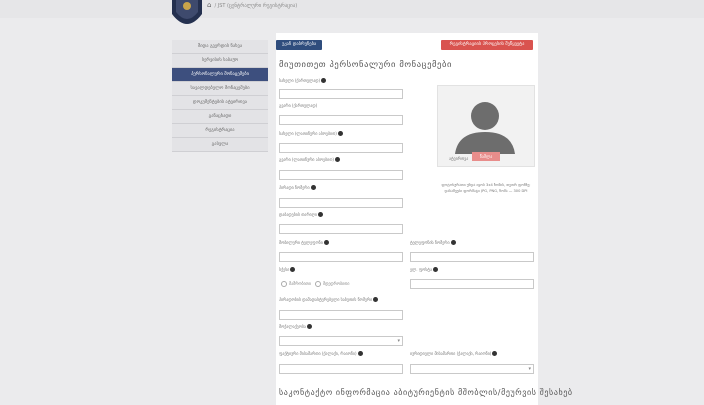 This screenshot has height=405, width=704. What do you see at coordinates (451, 353) in the screenshot?
I see `label-text: იურიდიული მისამართი (ქალაქი, რაიონი)` at bounding box center [451, 353].